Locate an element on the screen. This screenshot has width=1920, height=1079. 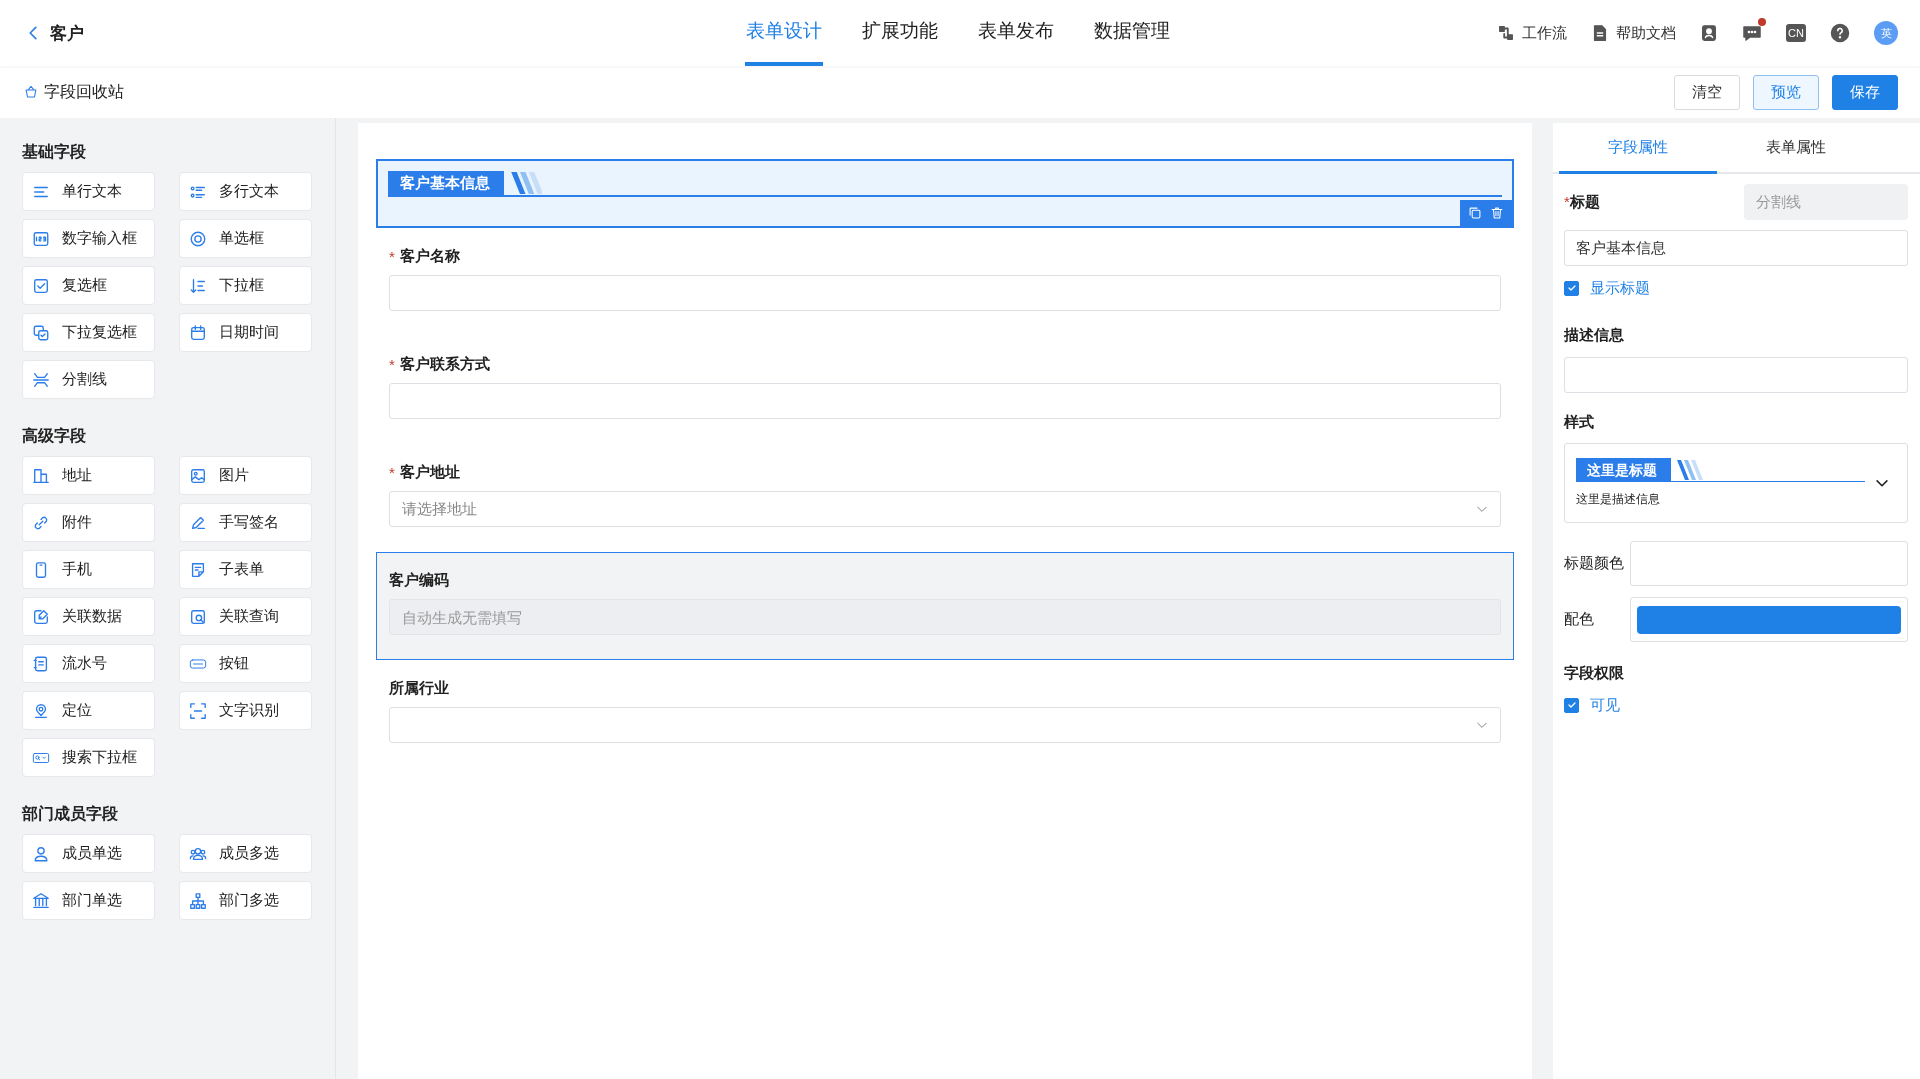
field-type-item: 地址 is located at coordinates (88, 475).